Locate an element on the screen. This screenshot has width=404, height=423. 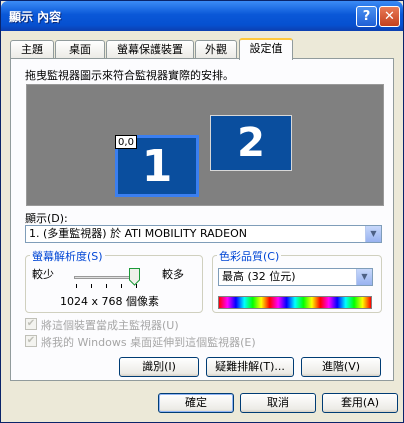
color-quality-select: 最高 (32 位元) ▼ is located at coordinates (295, 277).